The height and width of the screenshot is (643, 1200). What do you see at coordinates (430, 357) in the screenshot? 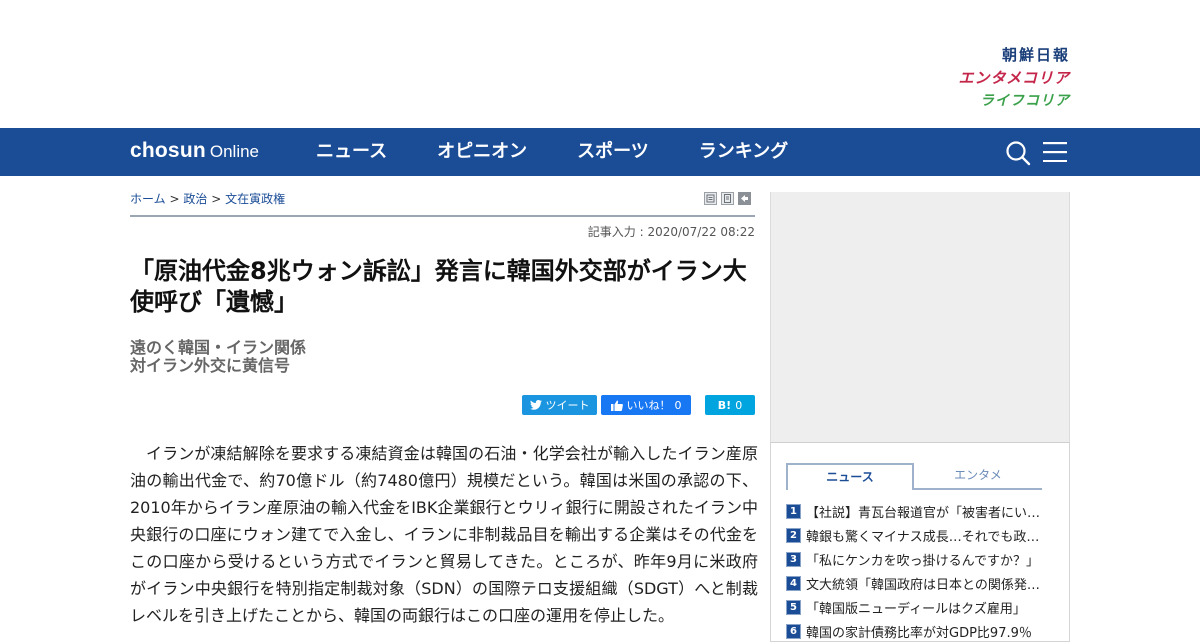
I see `article-subheads: 遠のく韓国・イラン関係 対イラン外交に黄信号` at bounding box center [430, 357].